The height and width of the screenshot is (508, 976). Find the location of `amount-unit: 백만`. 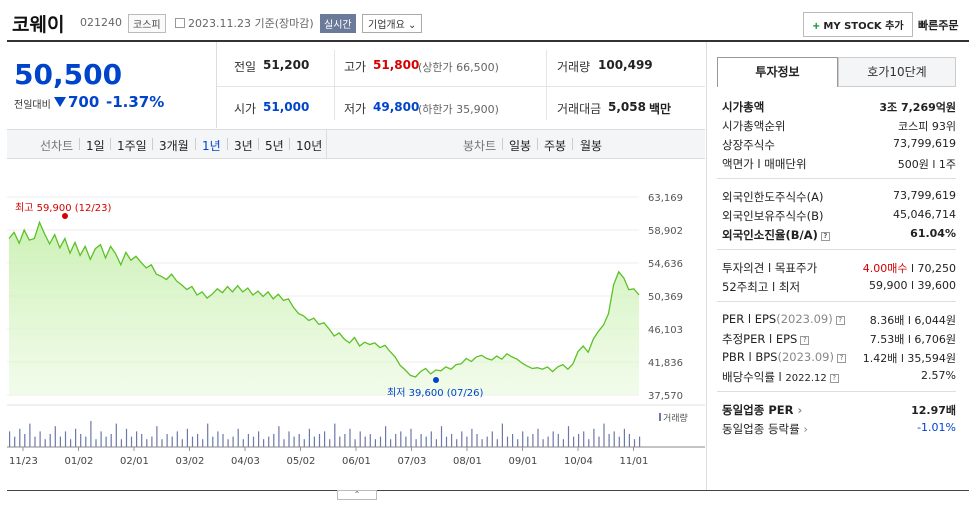

amount-unit: 백만 is located at coordinates (660, 109).